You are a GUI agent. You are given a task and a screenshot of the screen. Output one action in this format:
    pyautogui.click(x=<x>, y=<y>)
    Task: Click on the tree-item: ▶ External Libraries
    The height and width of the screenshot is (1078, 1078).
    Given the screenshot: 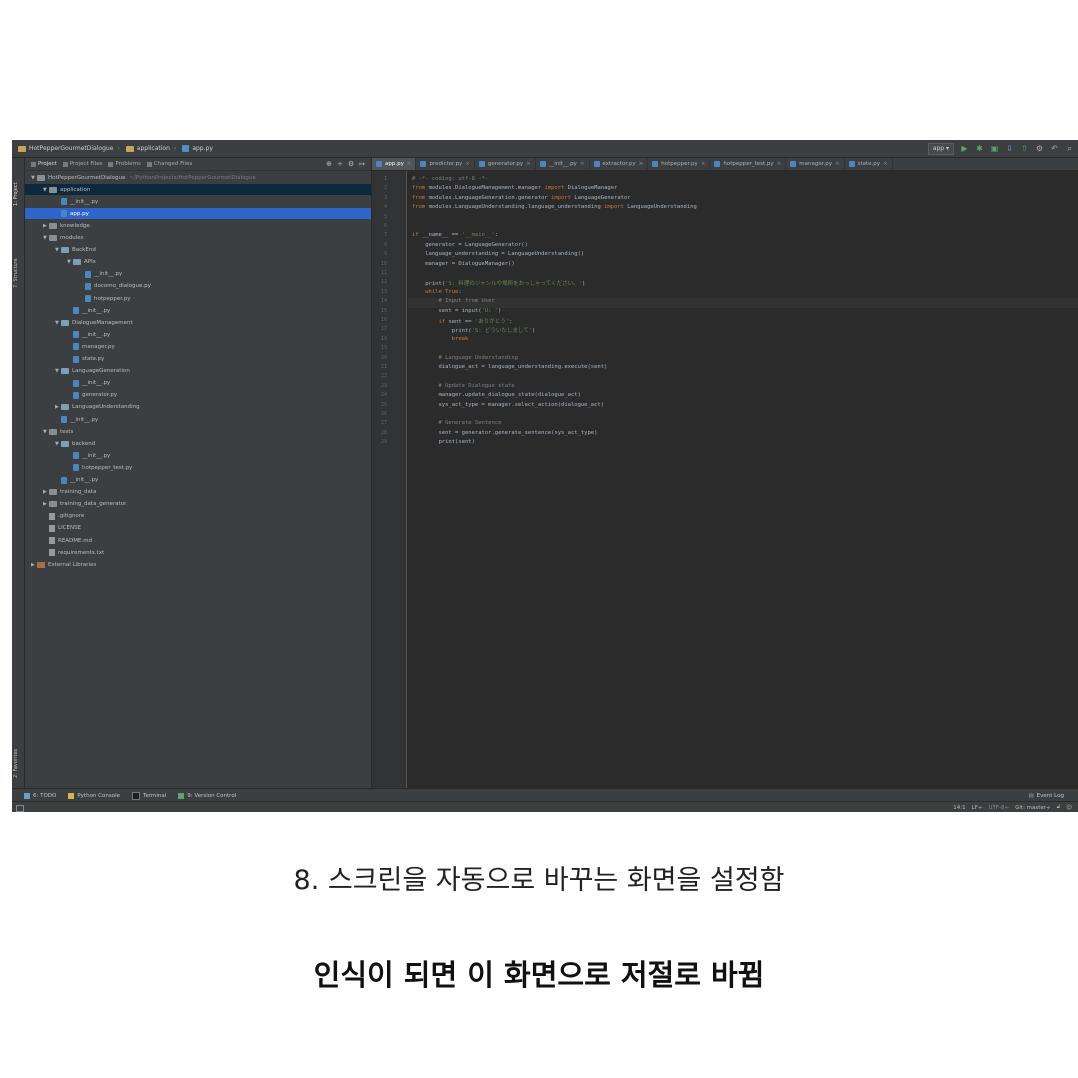 What is the action you would take?
    pyautogui.click(x=198, y=564)
    